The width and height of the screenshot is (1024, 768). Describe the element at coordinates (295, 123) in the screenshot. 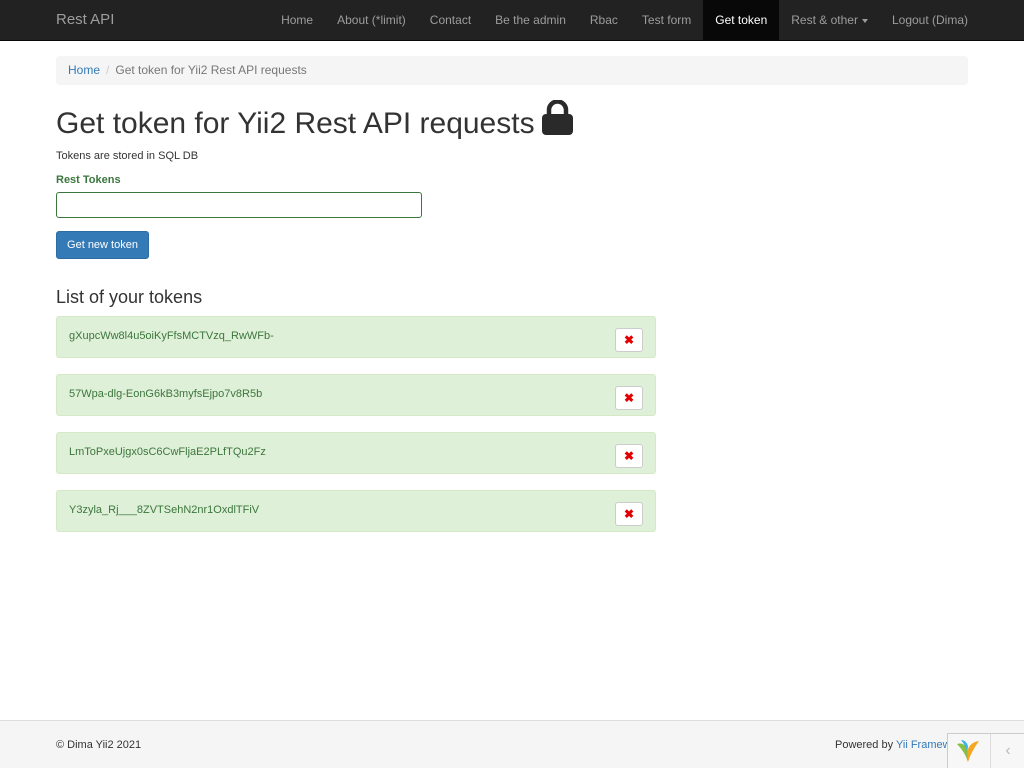

I see `page-title: Get token for Yii2 Rest API requests` at that location.